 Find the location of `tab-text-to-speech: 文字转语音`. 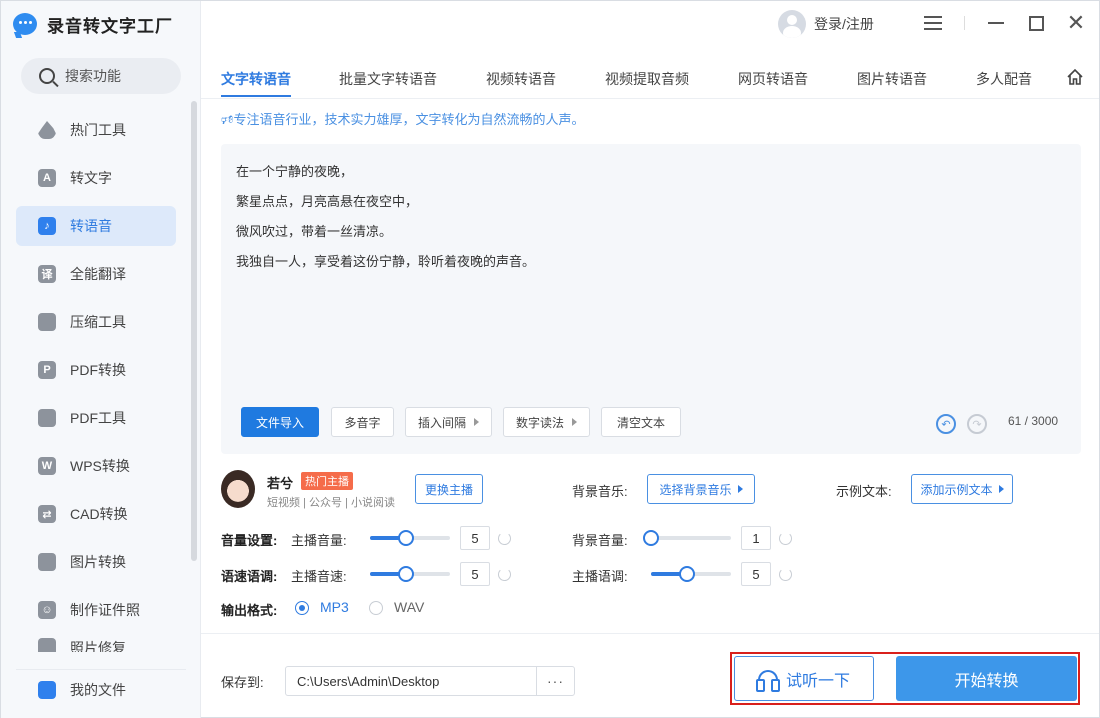

tab-text-to-speech: 文字转语音 is located at coordinates (256, 79).